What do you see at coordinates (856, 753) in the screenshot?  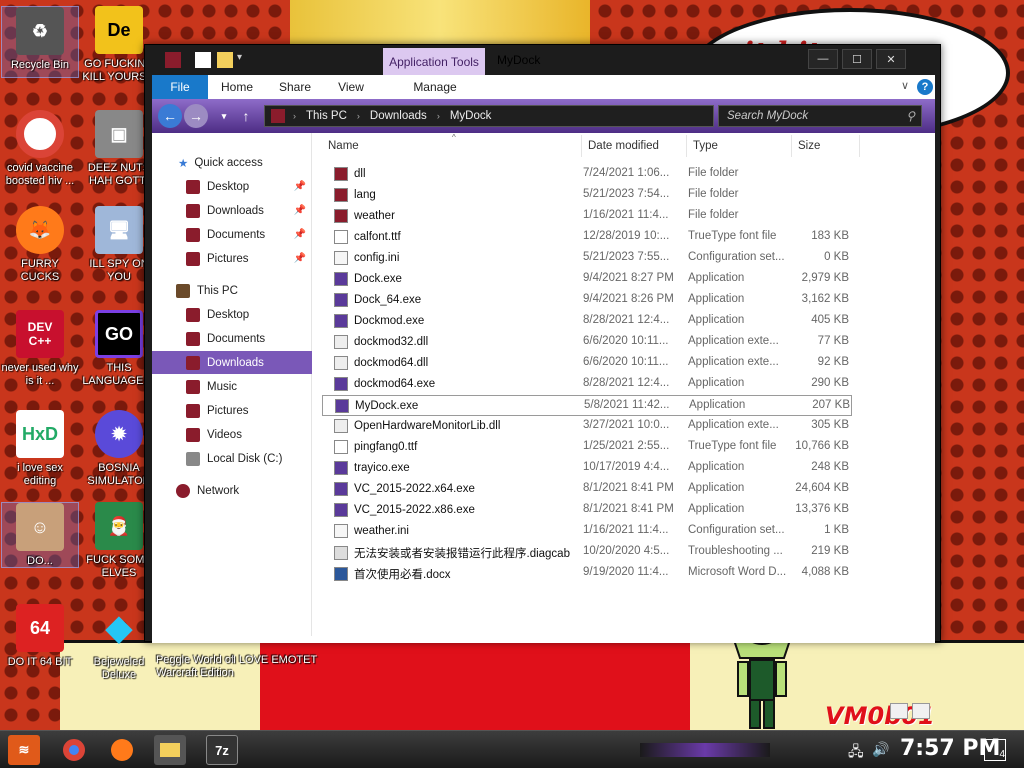 I see `network-tray-icon: 🖧` at bounding box center [856, 753].